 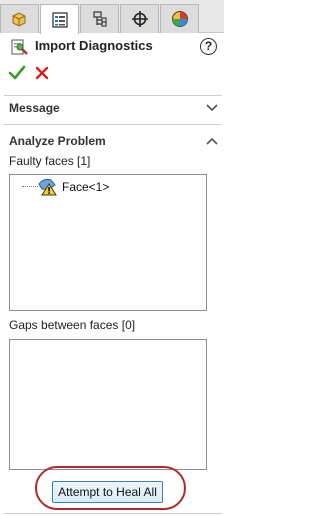 I want to click on chevron-up-icon, so click(x=212, y=141).